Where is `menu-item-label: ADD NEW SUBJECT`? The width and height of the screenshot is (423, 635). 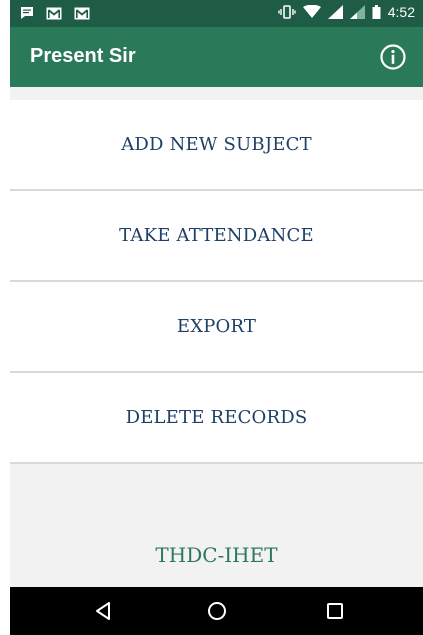
menu-item-label: ADD NEW SUBJECT is located at coordinates (216, 144).